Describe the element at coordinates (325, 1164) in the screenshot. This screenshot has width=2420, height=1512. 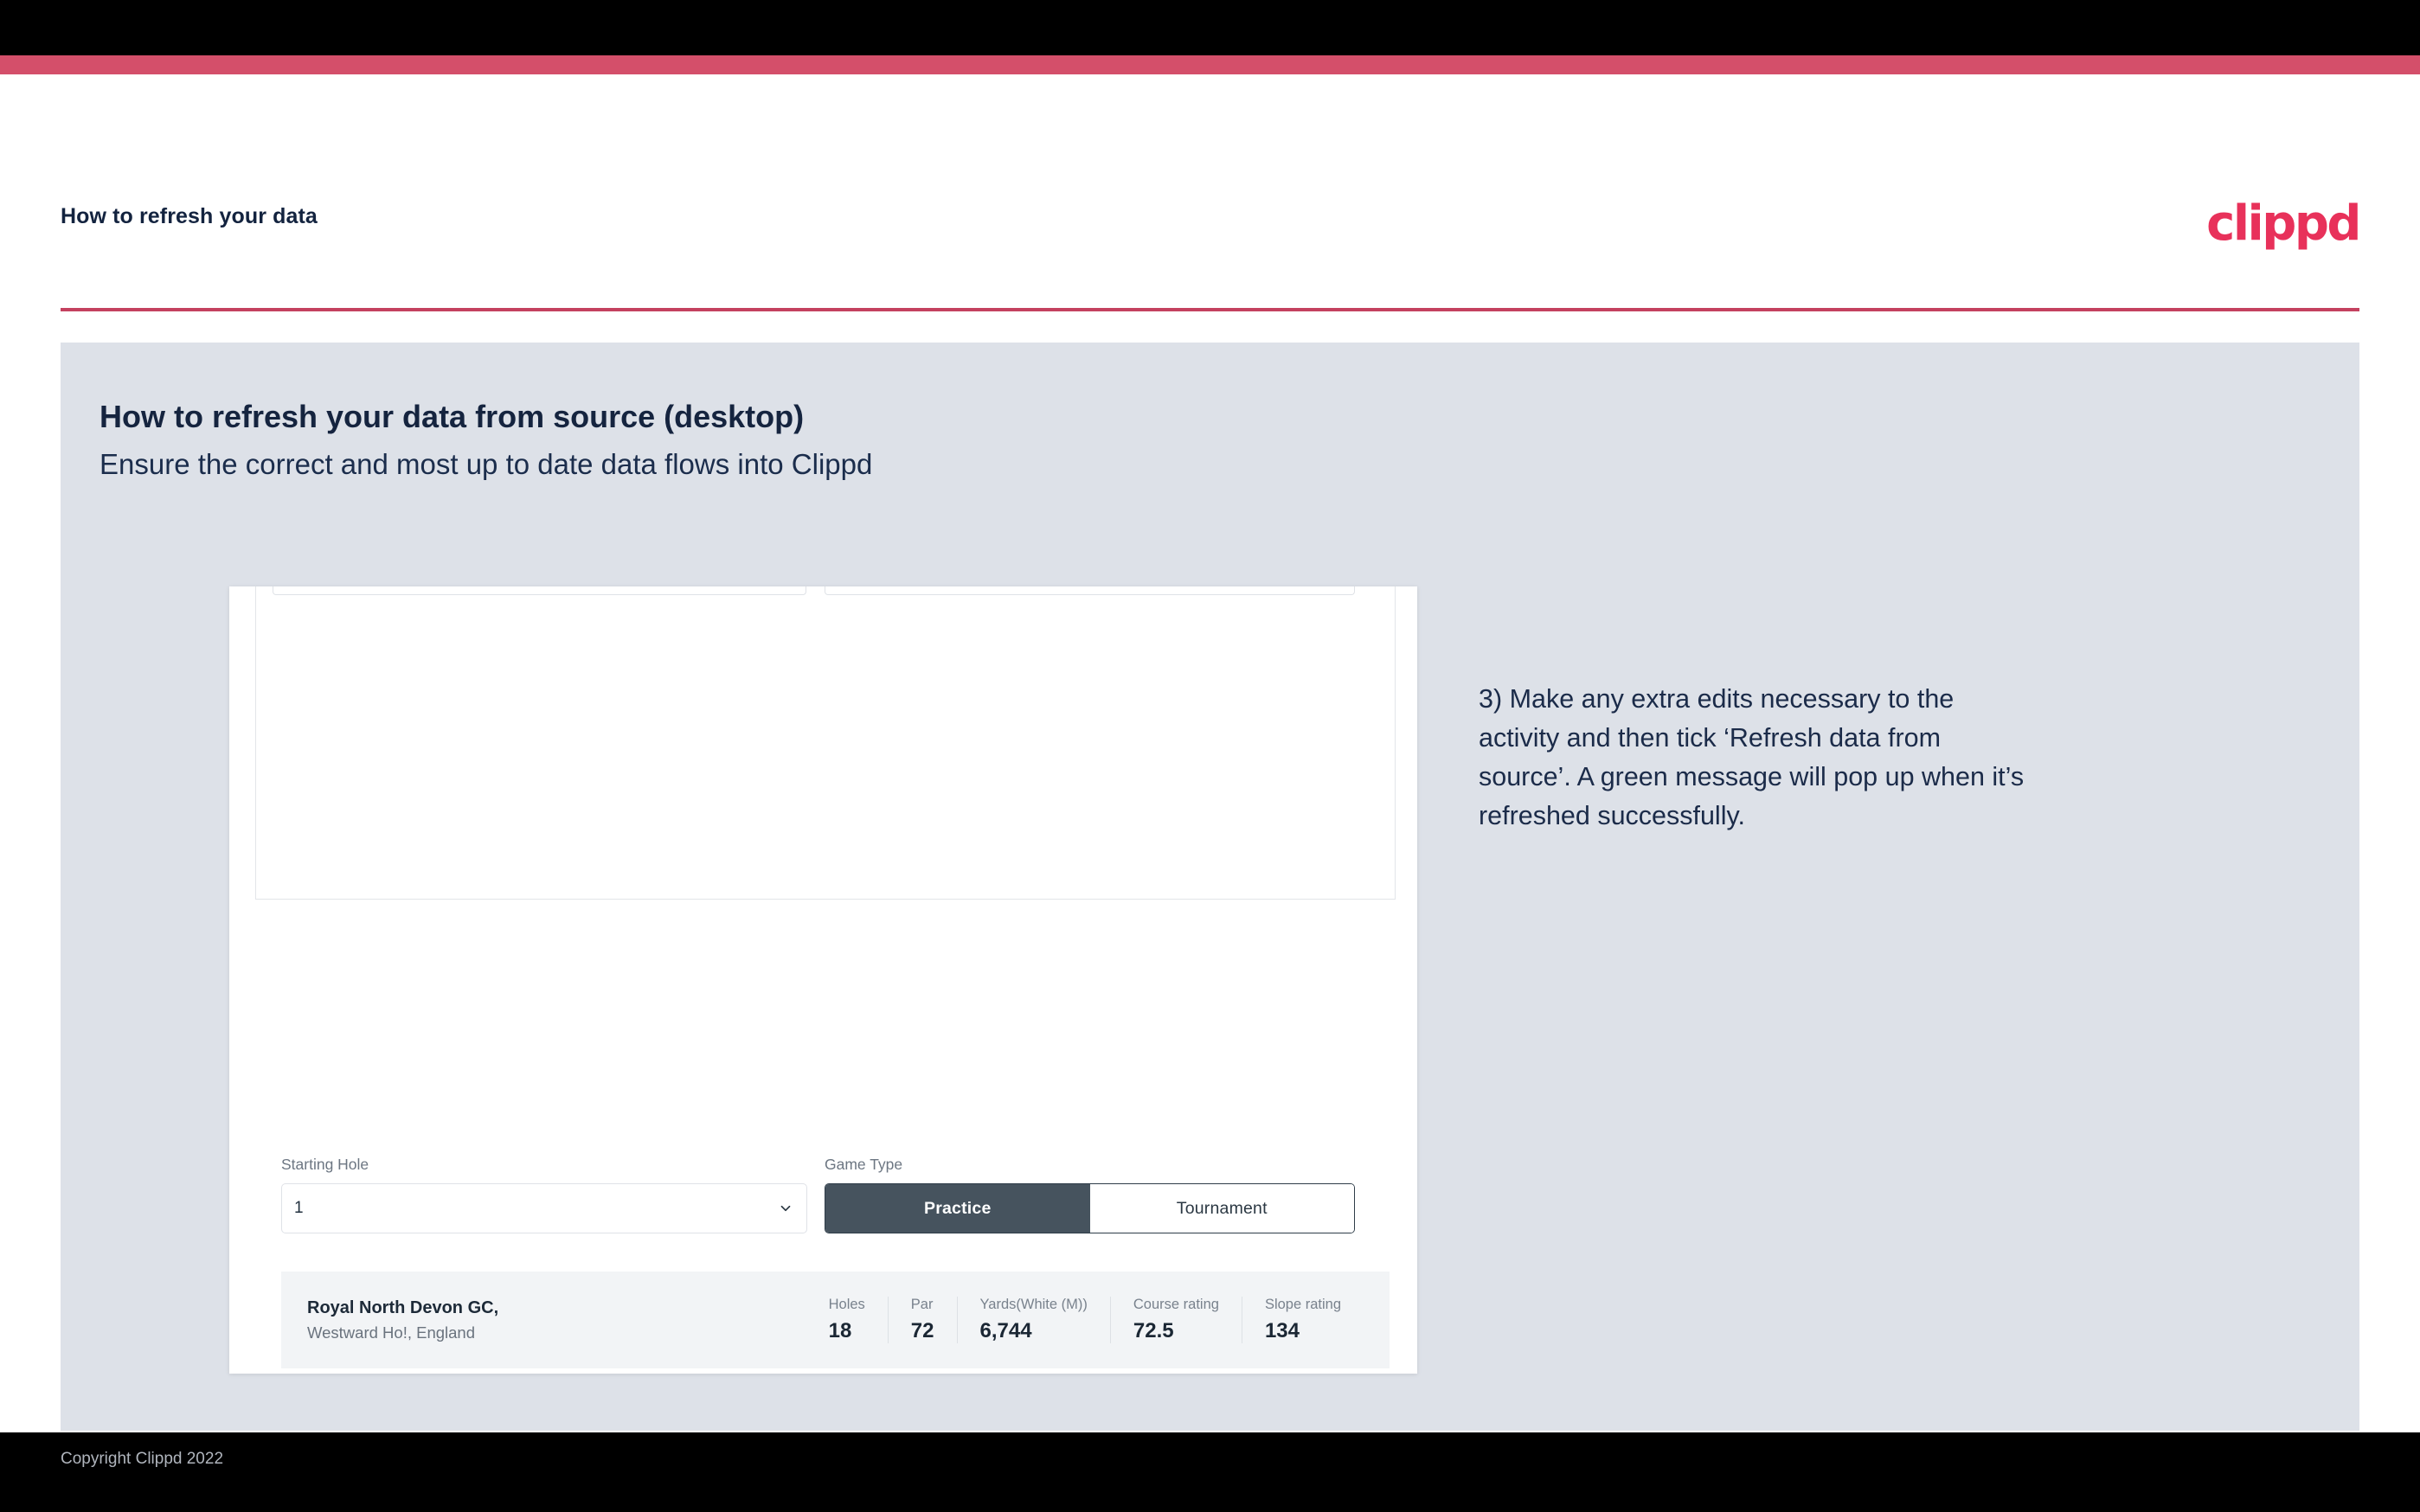
I see `starting-hole-label: Starting Hole` at that location.